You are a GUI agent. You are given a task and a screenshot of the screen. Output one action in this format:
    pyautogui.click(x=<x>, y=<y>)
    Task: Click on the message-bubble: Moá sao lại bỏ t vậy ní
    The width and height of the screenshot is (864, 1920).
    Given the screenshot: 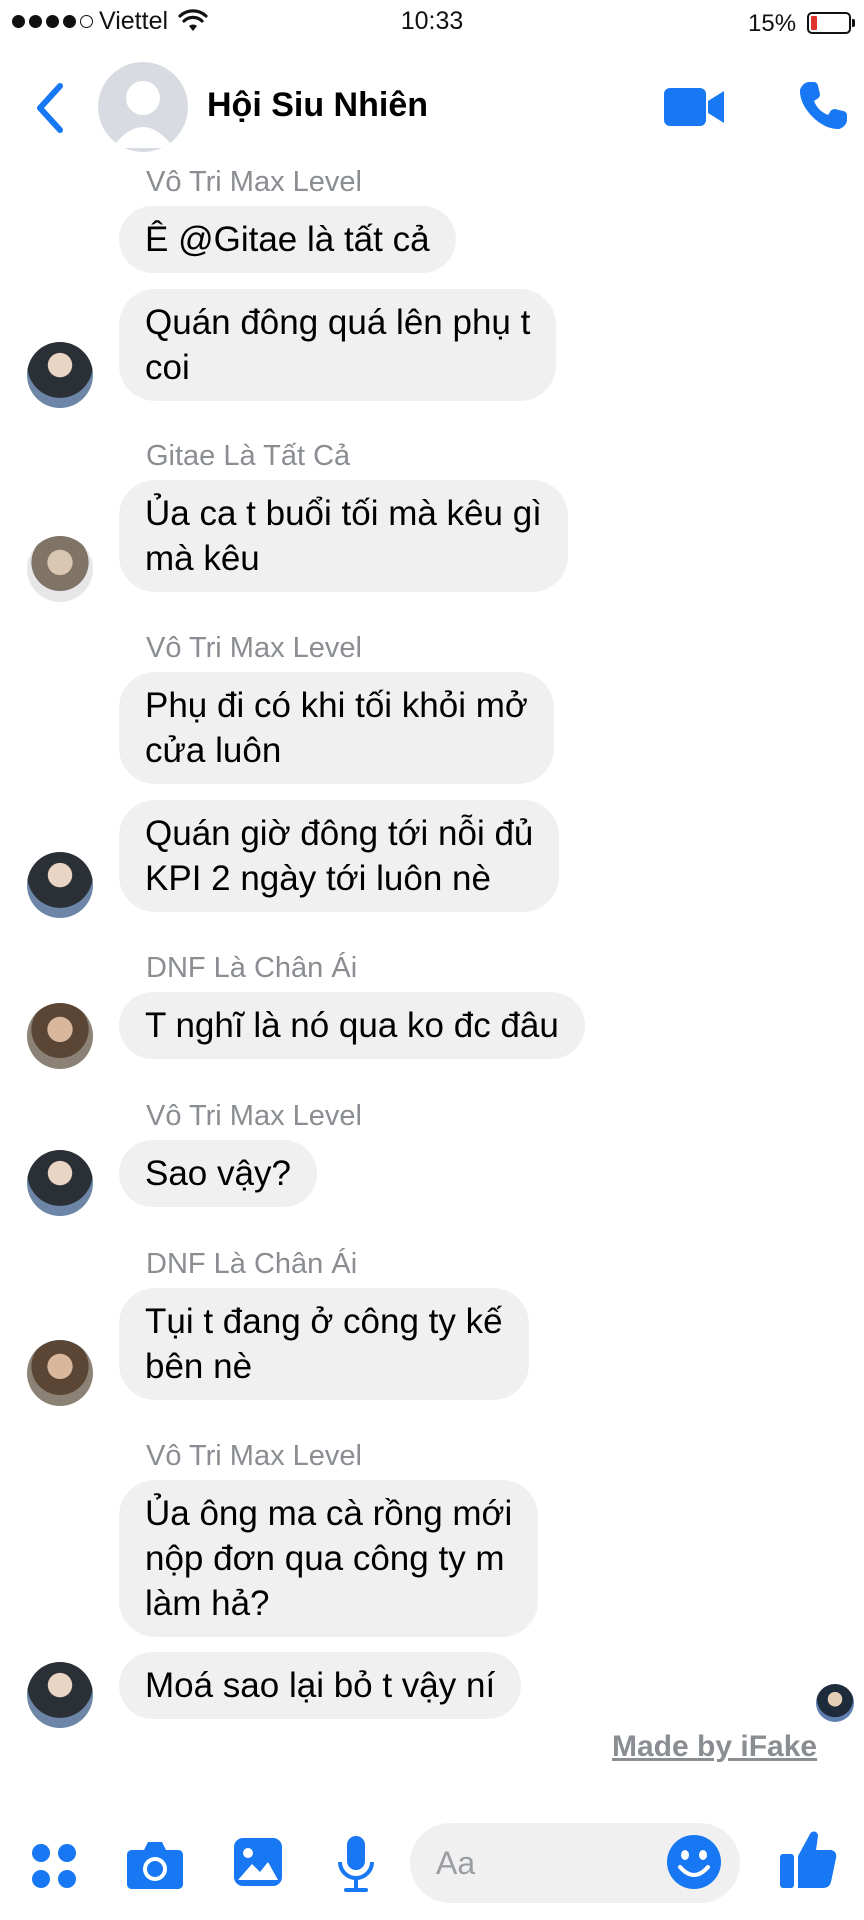 What is the action you would take?
    pyautogui.click(x=320, y=1685)
    